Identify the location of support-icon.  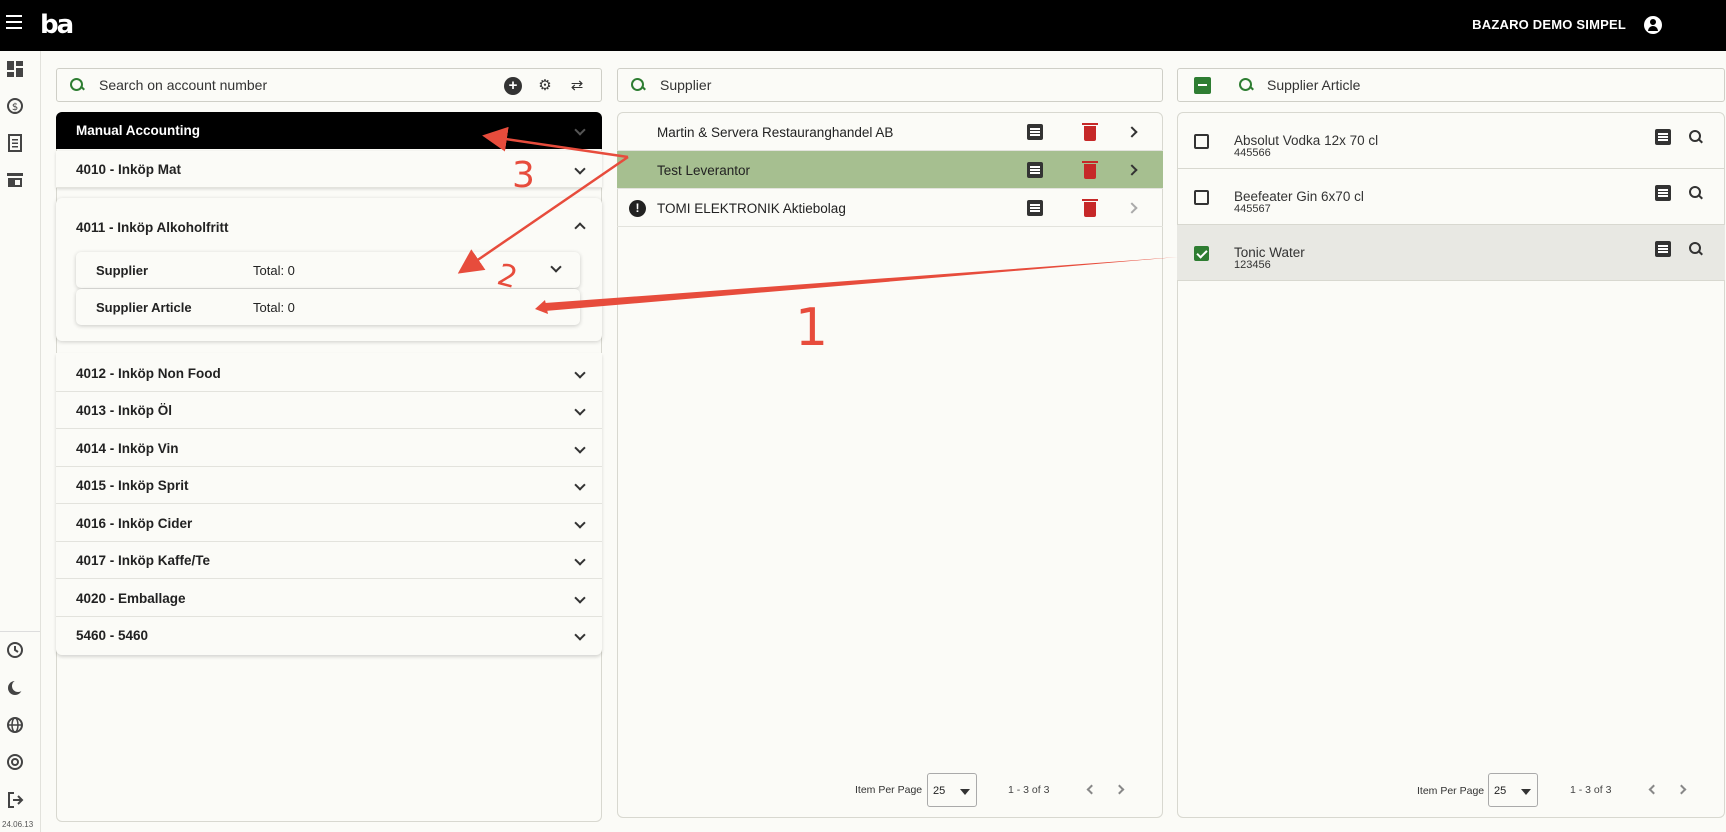
(15, 762).